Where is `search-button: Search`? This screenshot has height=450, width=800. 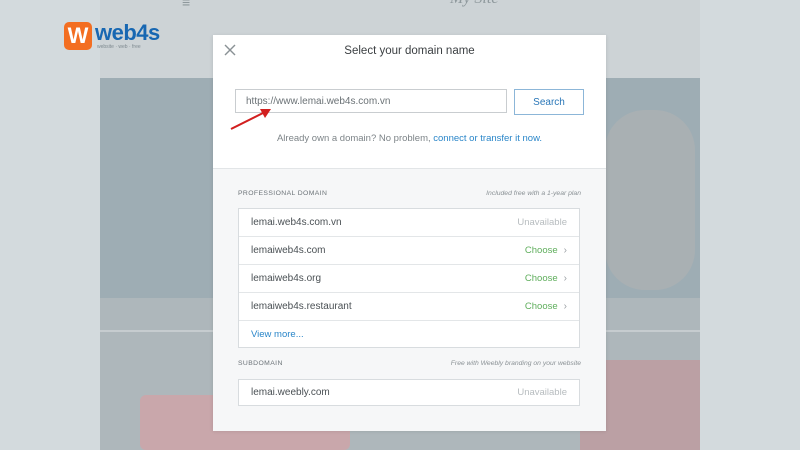 search-button: Search is located at coordinates (549, 102).